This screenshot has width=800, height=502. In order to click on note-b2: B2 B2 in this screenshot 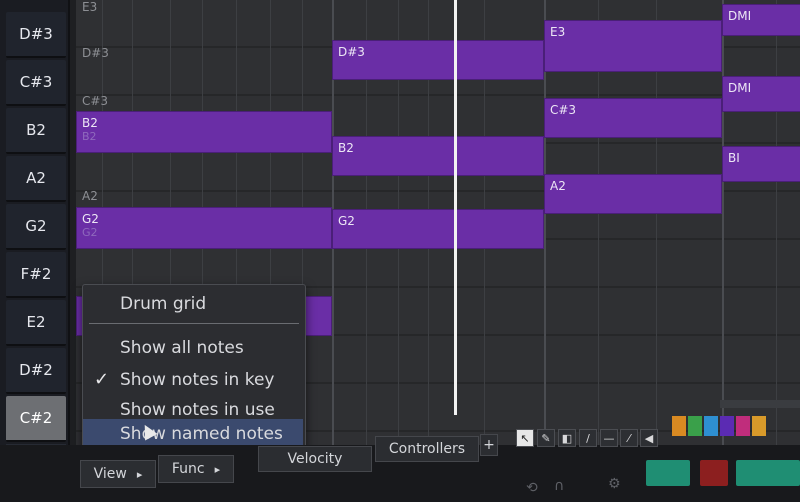, I will do `click(204, 132)`.